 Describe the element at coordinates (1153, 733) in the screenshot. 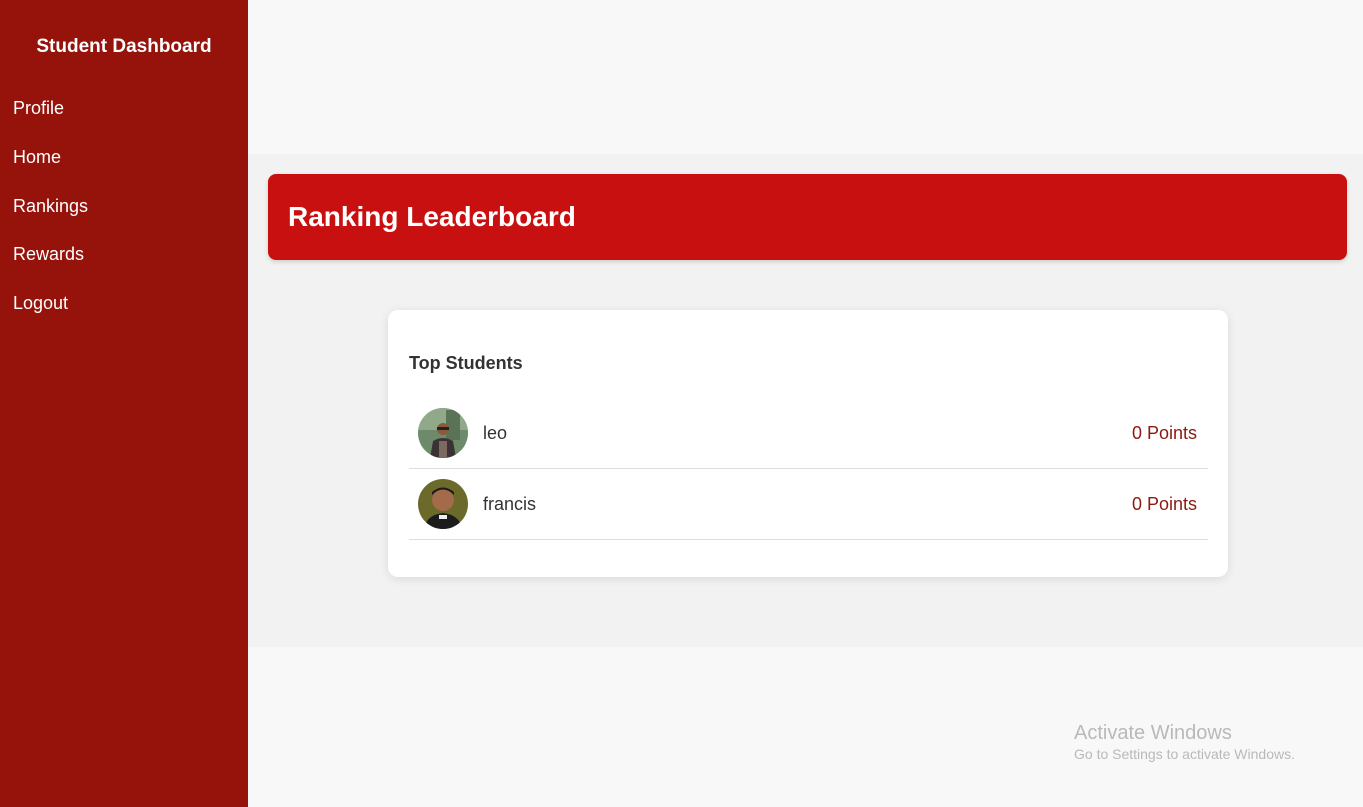

I see `watermark-title: Activate Windows` at that location.